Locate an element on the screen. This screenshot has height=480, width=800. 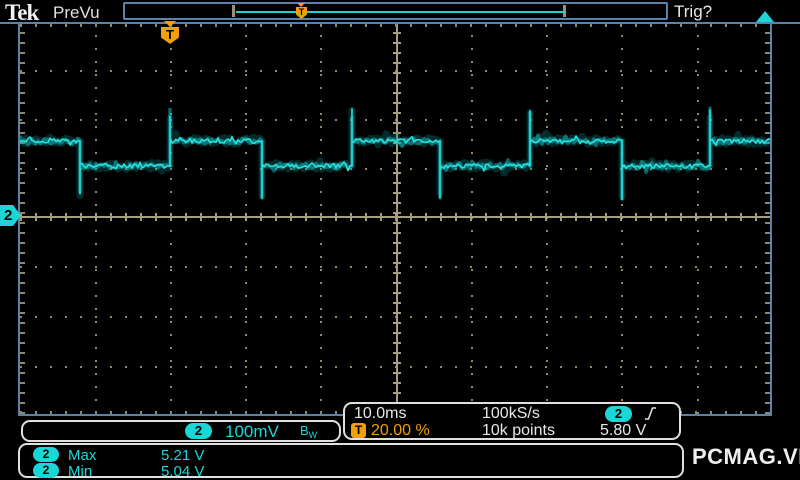
bandwidth-limit-indicator: BW is located at coordinates (308, 431).